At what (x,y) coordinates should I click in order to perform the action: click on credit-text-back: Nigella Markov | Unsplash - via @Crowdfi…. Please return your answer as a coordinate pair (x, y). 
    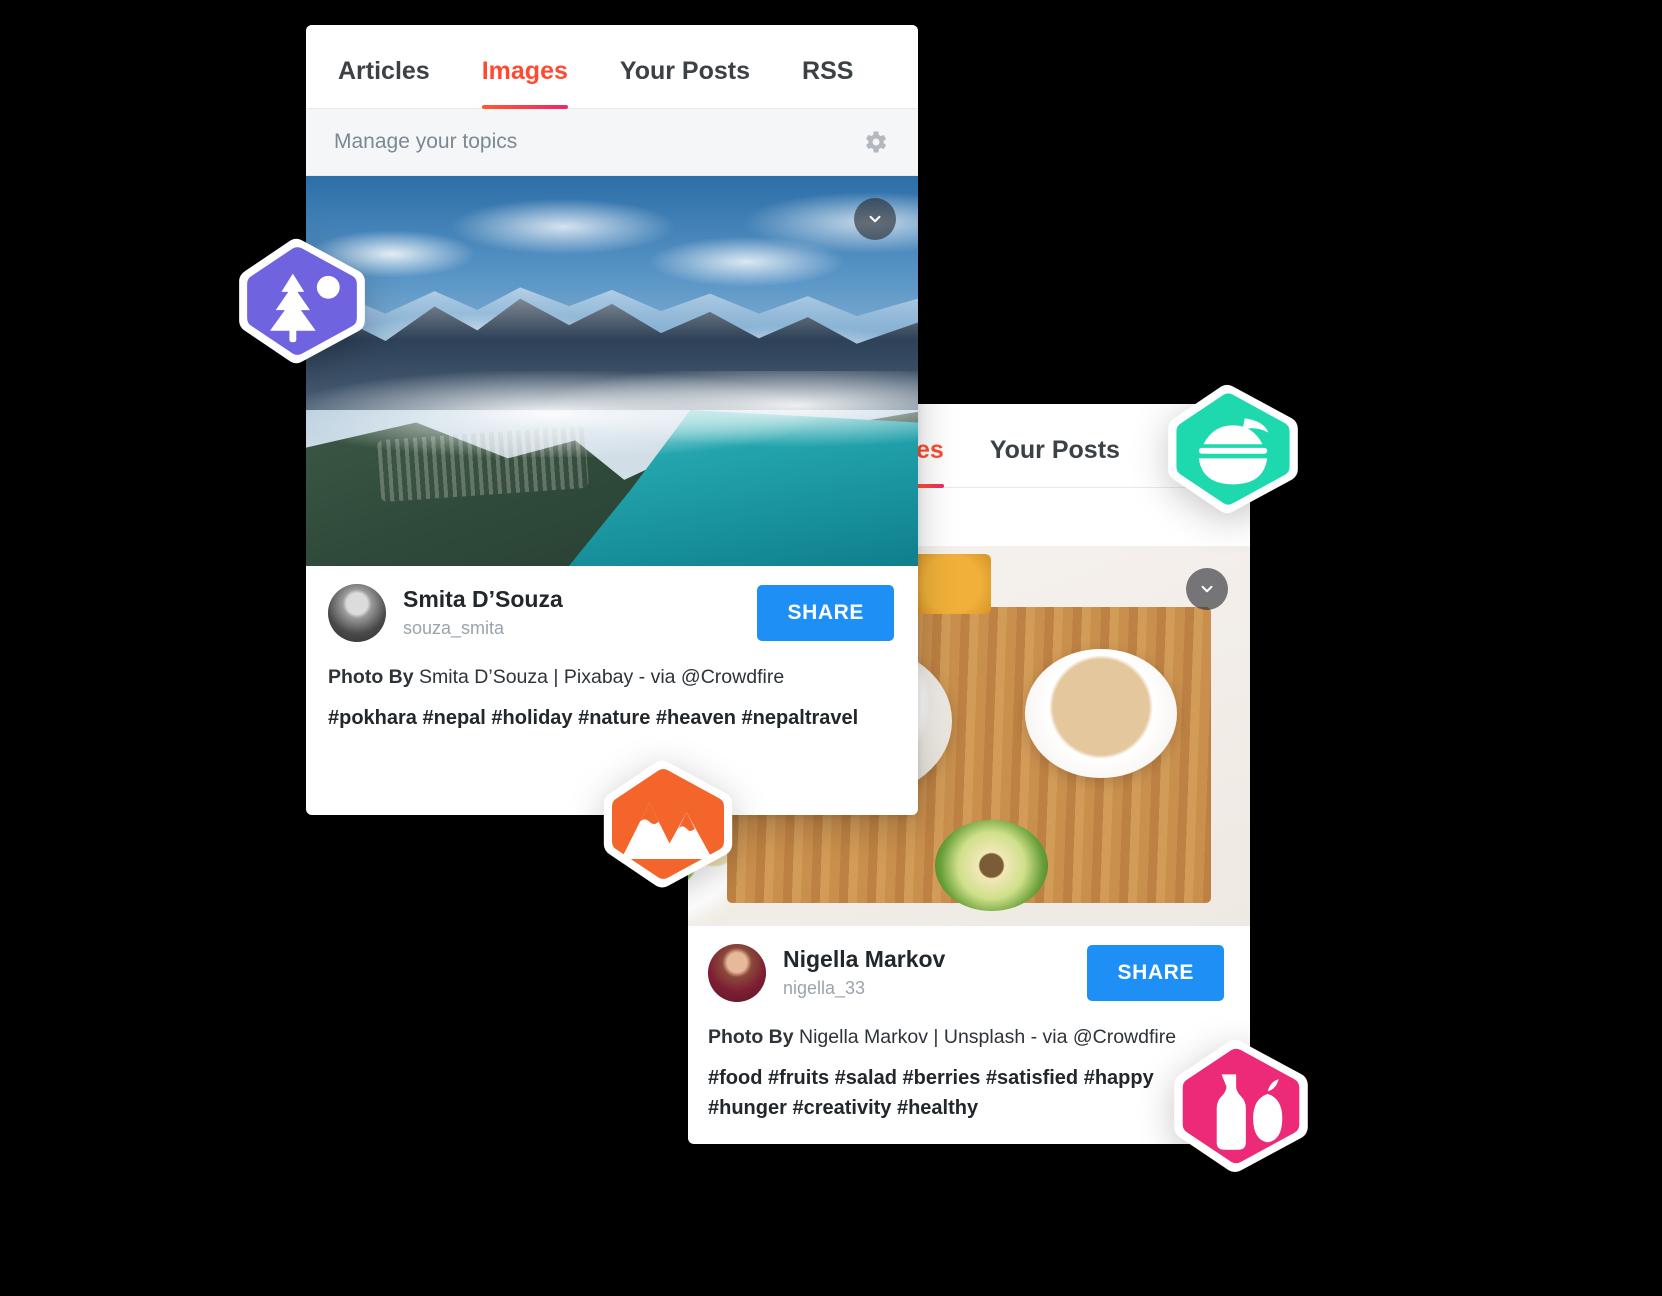
    Looking at the image, I should click on (988, 1037).